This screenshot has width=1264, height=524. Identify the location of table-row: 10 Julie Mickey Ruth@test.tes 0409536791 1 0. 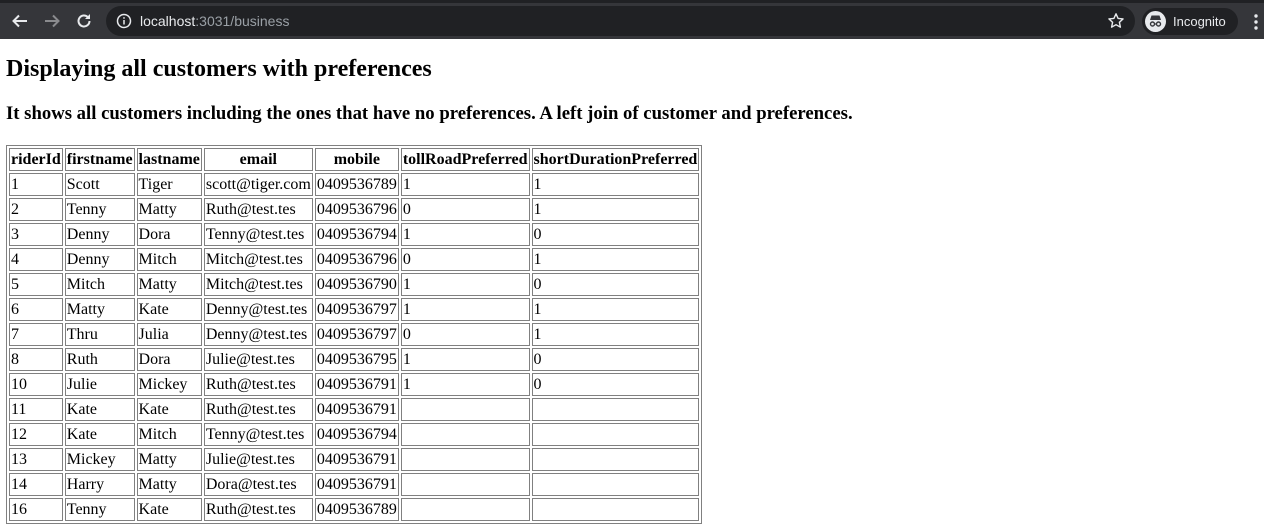
(354, 384).